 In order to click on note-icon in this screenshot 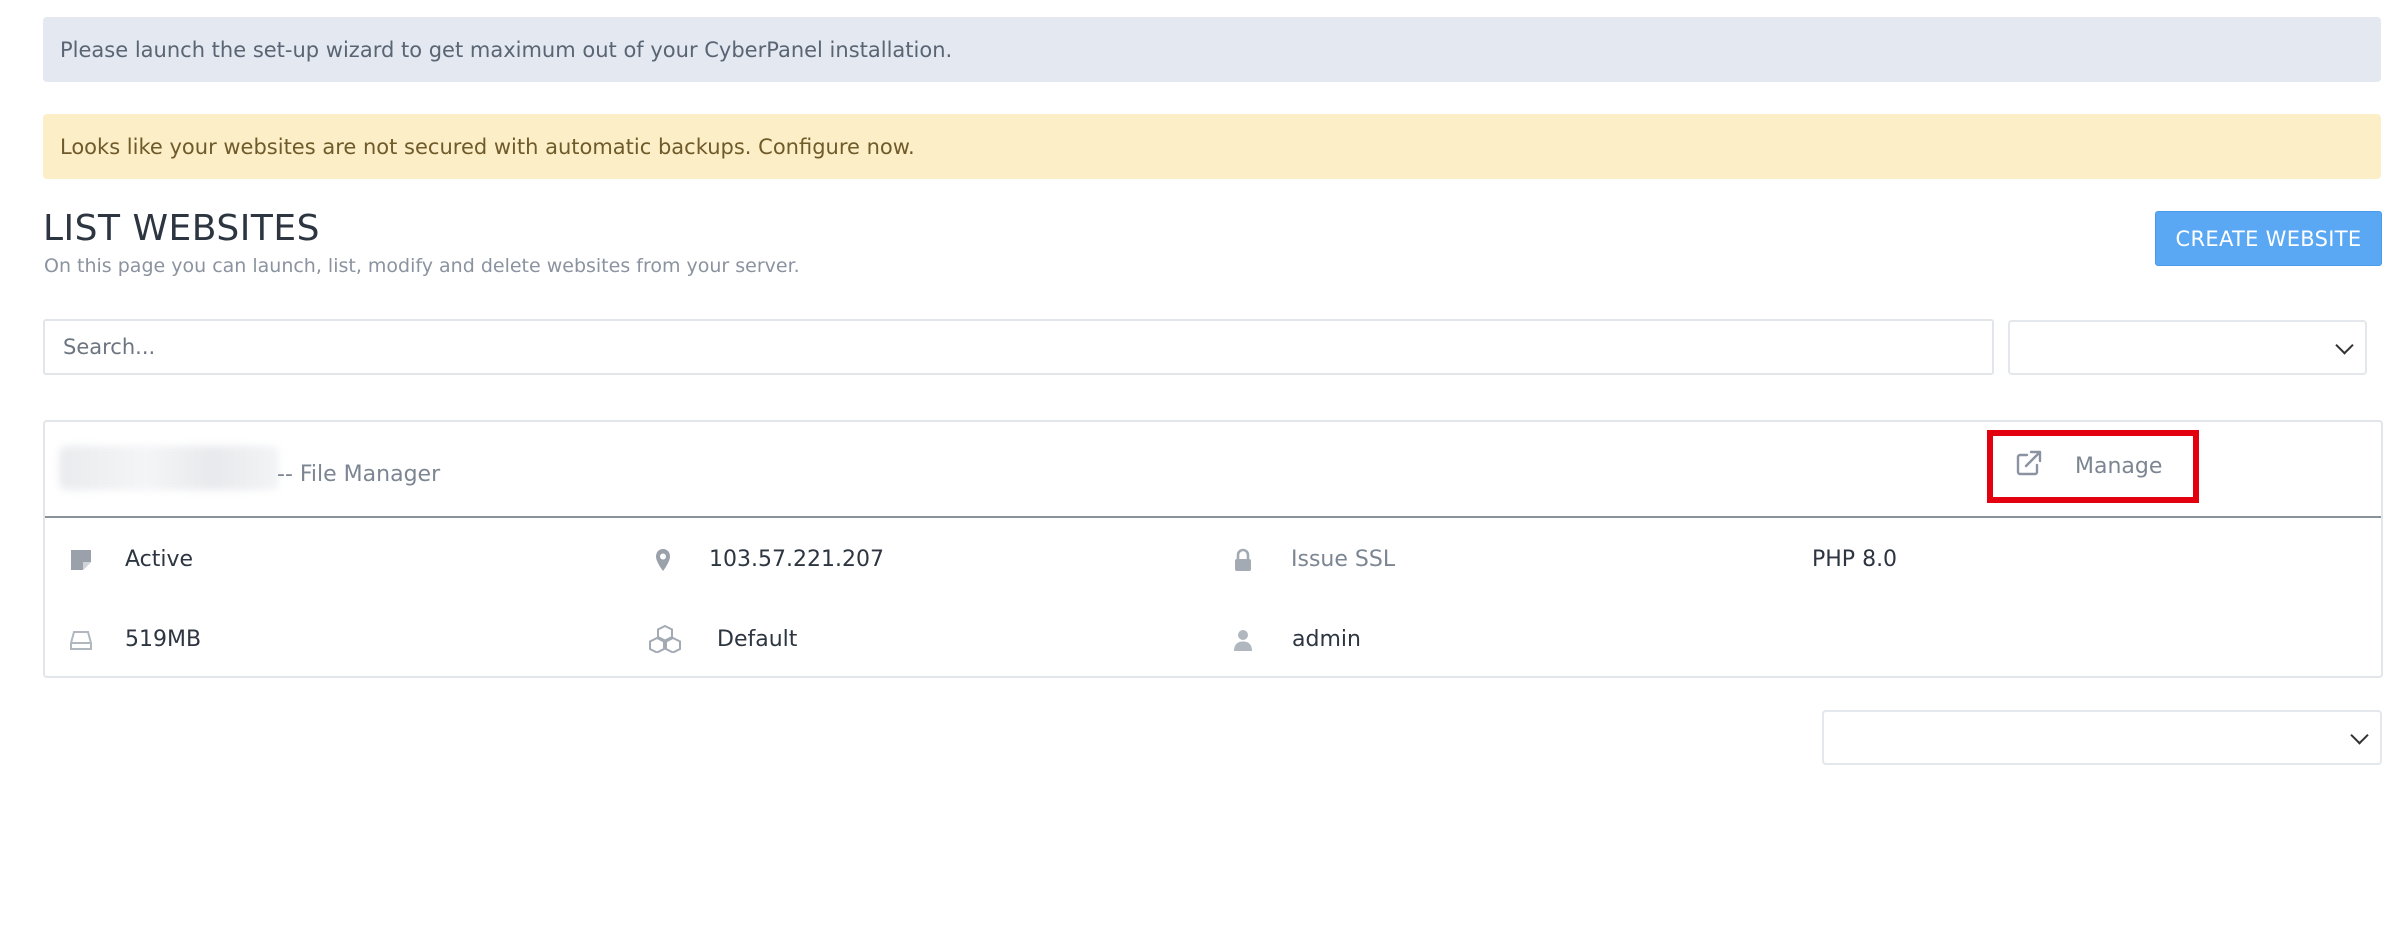, I will do `click(81, 559)`.